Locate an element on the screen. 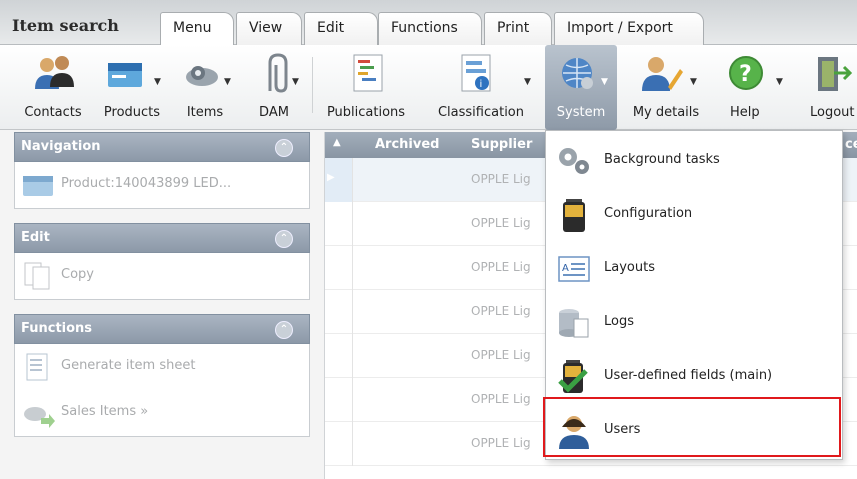 This screenshot has width=857, height=479. layout-icon: A is located at coordinates (574, 269).